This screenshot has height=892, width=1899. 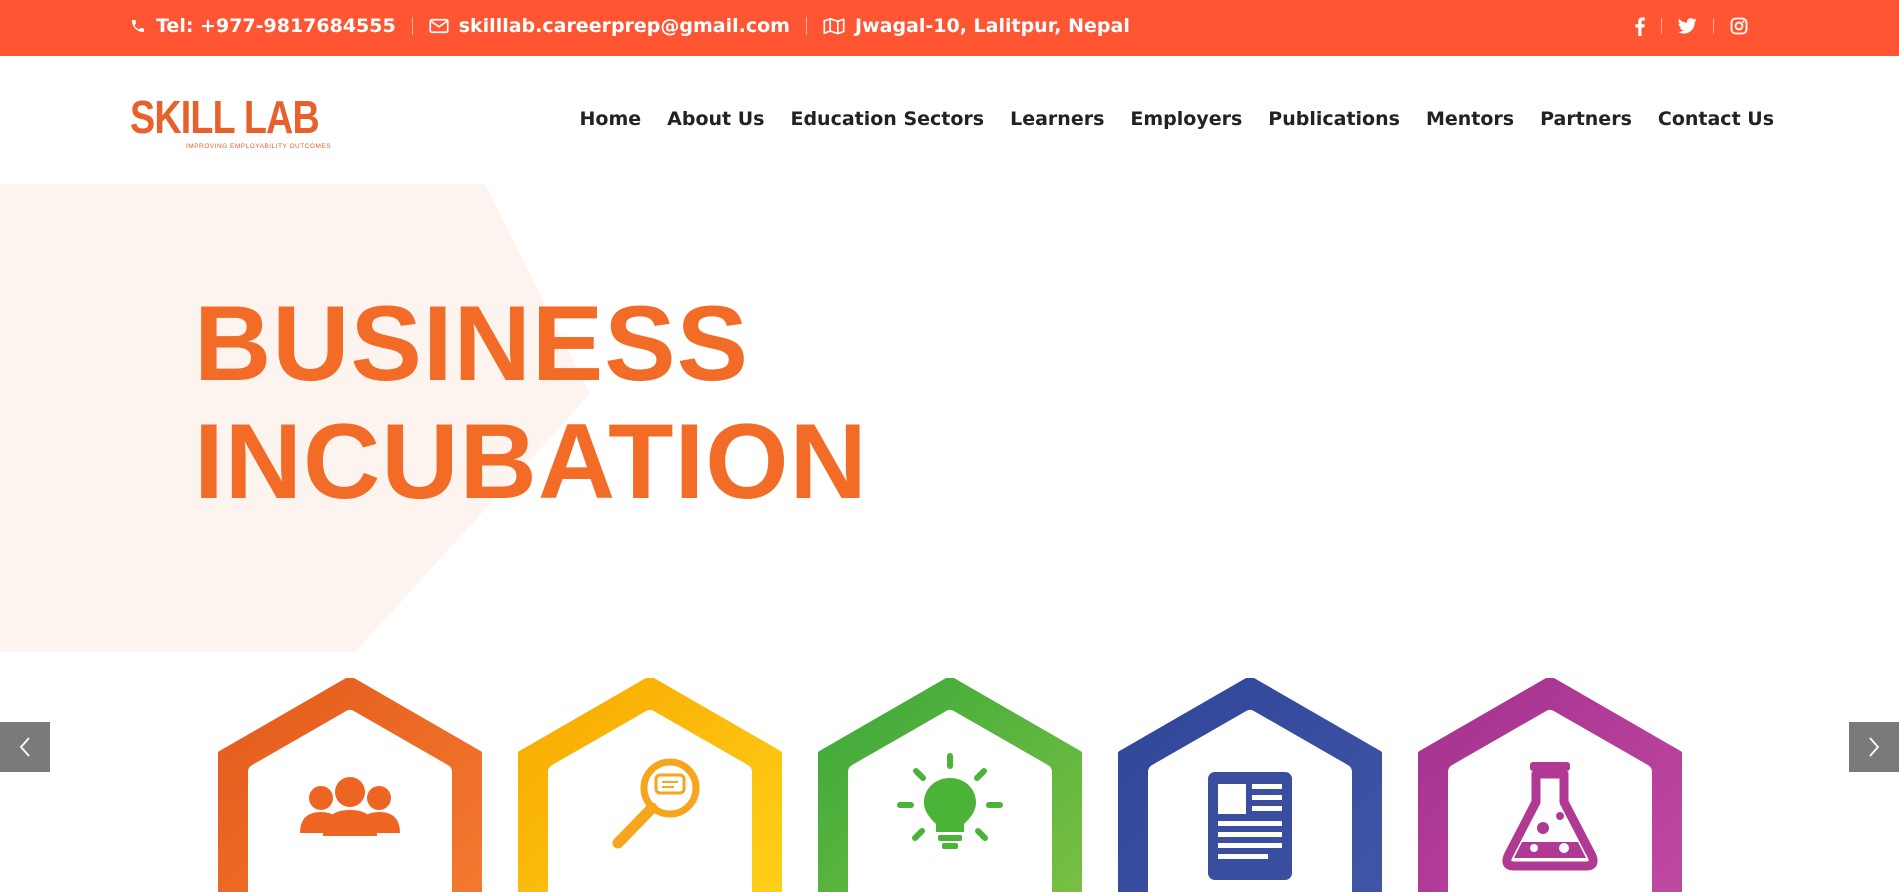 I want to click on nav-publications: Publications, so click(x=1334, y=119).